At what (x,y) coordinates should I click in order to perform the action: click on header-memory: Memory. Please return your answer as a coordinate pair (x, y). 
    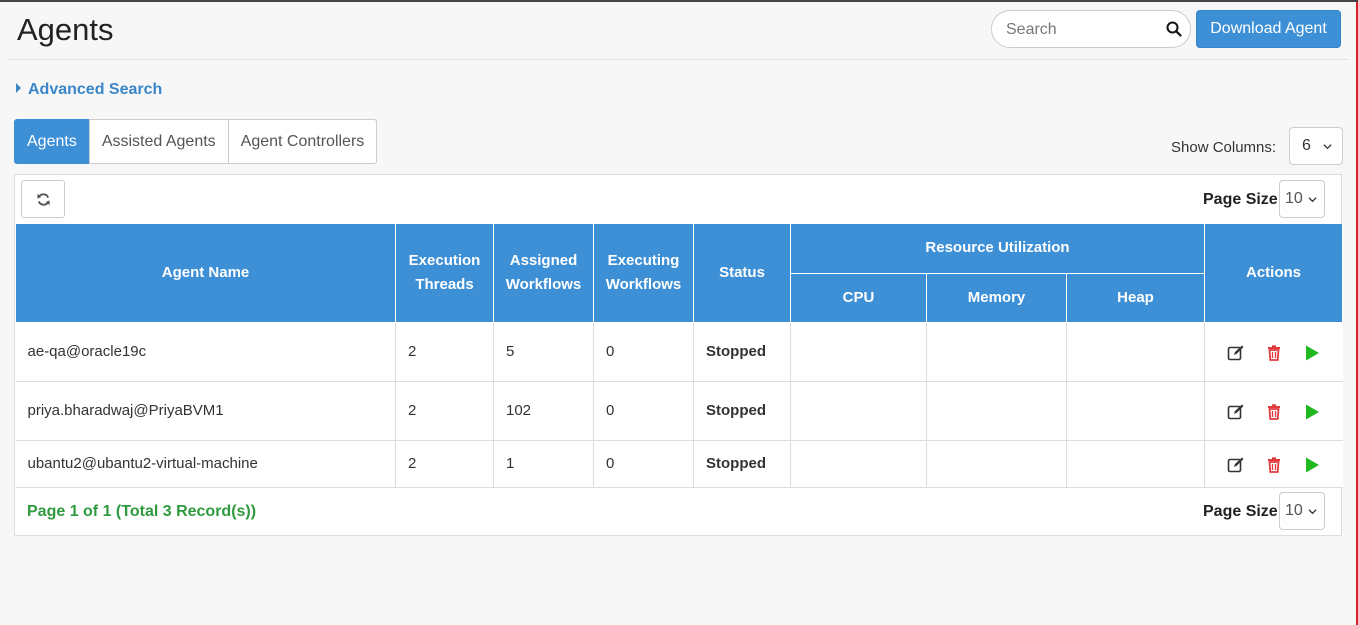
    Looking at the image, I should click on (996, 298).